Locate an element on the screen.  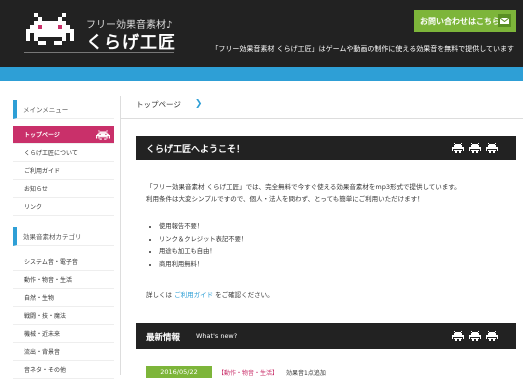
details-prefix: 詳しくは is located at coordinates (160, 295).